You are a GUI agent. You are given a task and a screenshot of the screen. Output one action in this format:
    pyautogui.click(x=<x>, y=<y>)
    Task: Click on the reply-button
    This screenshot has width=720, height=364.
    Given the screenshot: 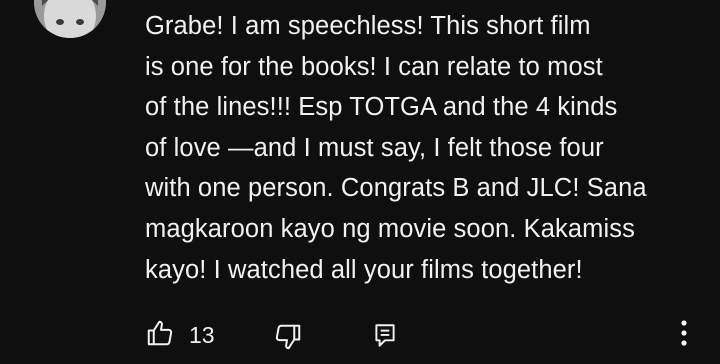 What is the action you would take?
    pyautogui.click(x=385, y=338)
    